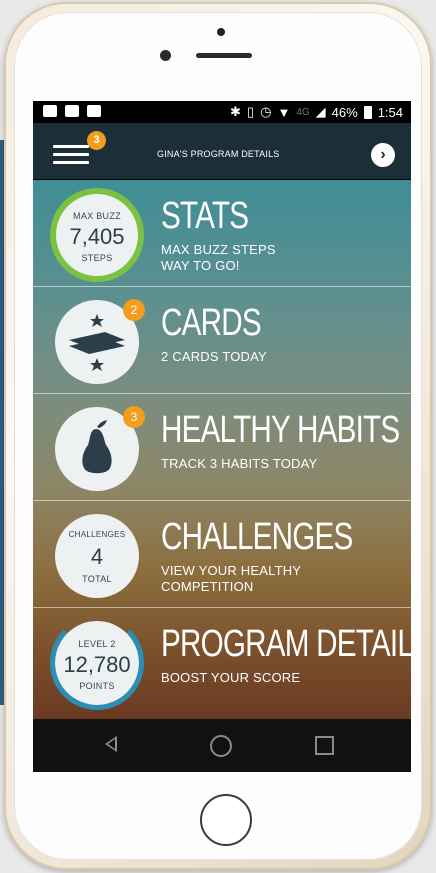  I want to click on stats-subtitle-line1: MAX BUZZ STEPS, so click(218, 249).